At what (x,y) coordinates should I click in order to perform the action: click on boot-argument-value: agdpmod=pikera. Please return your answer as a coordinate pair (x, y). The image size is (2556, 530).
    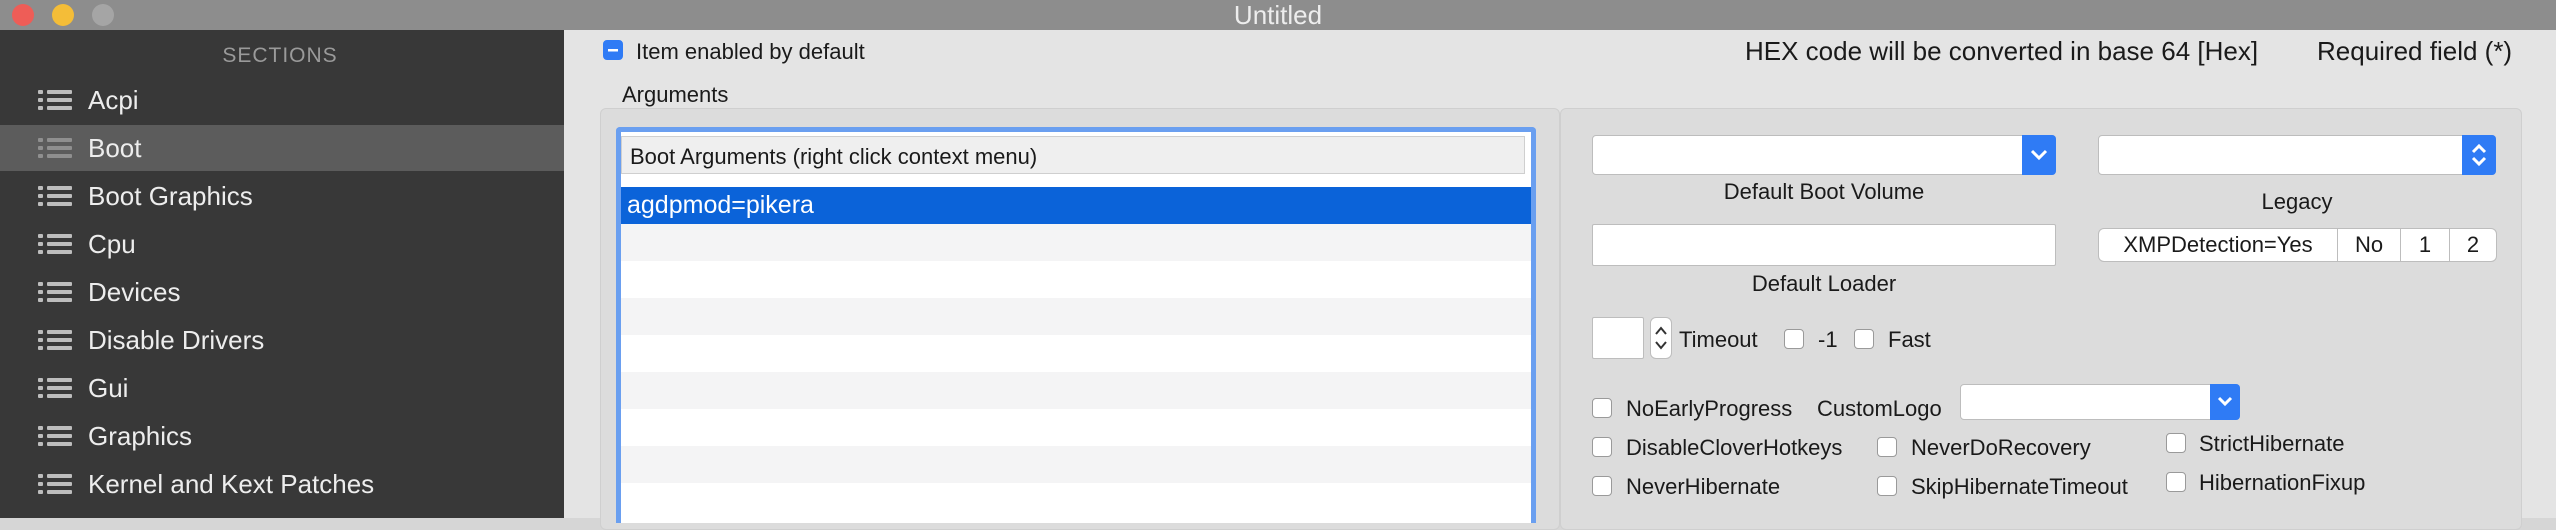
    Looking at the image, I should click on (720, 205).